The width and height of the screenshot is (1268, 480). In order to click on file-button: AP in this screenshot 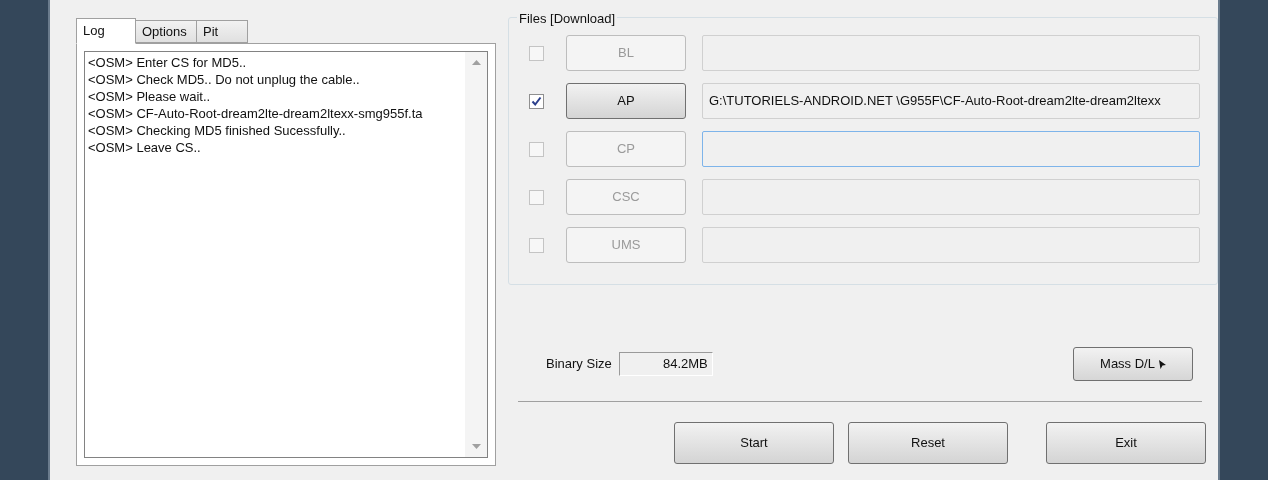, I will do `click(626, 101)`.